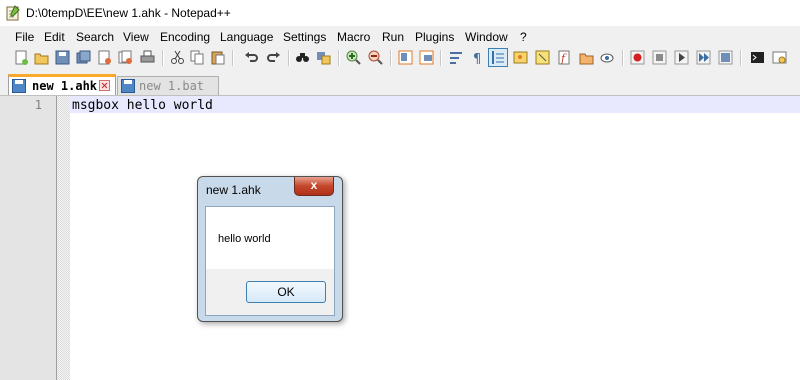 Image resolution: width=800 pixels, height=380 pixels. Describe the element at coordinates (353, 37) in the screenshot. I see `menu-macro: Macro` at that location.